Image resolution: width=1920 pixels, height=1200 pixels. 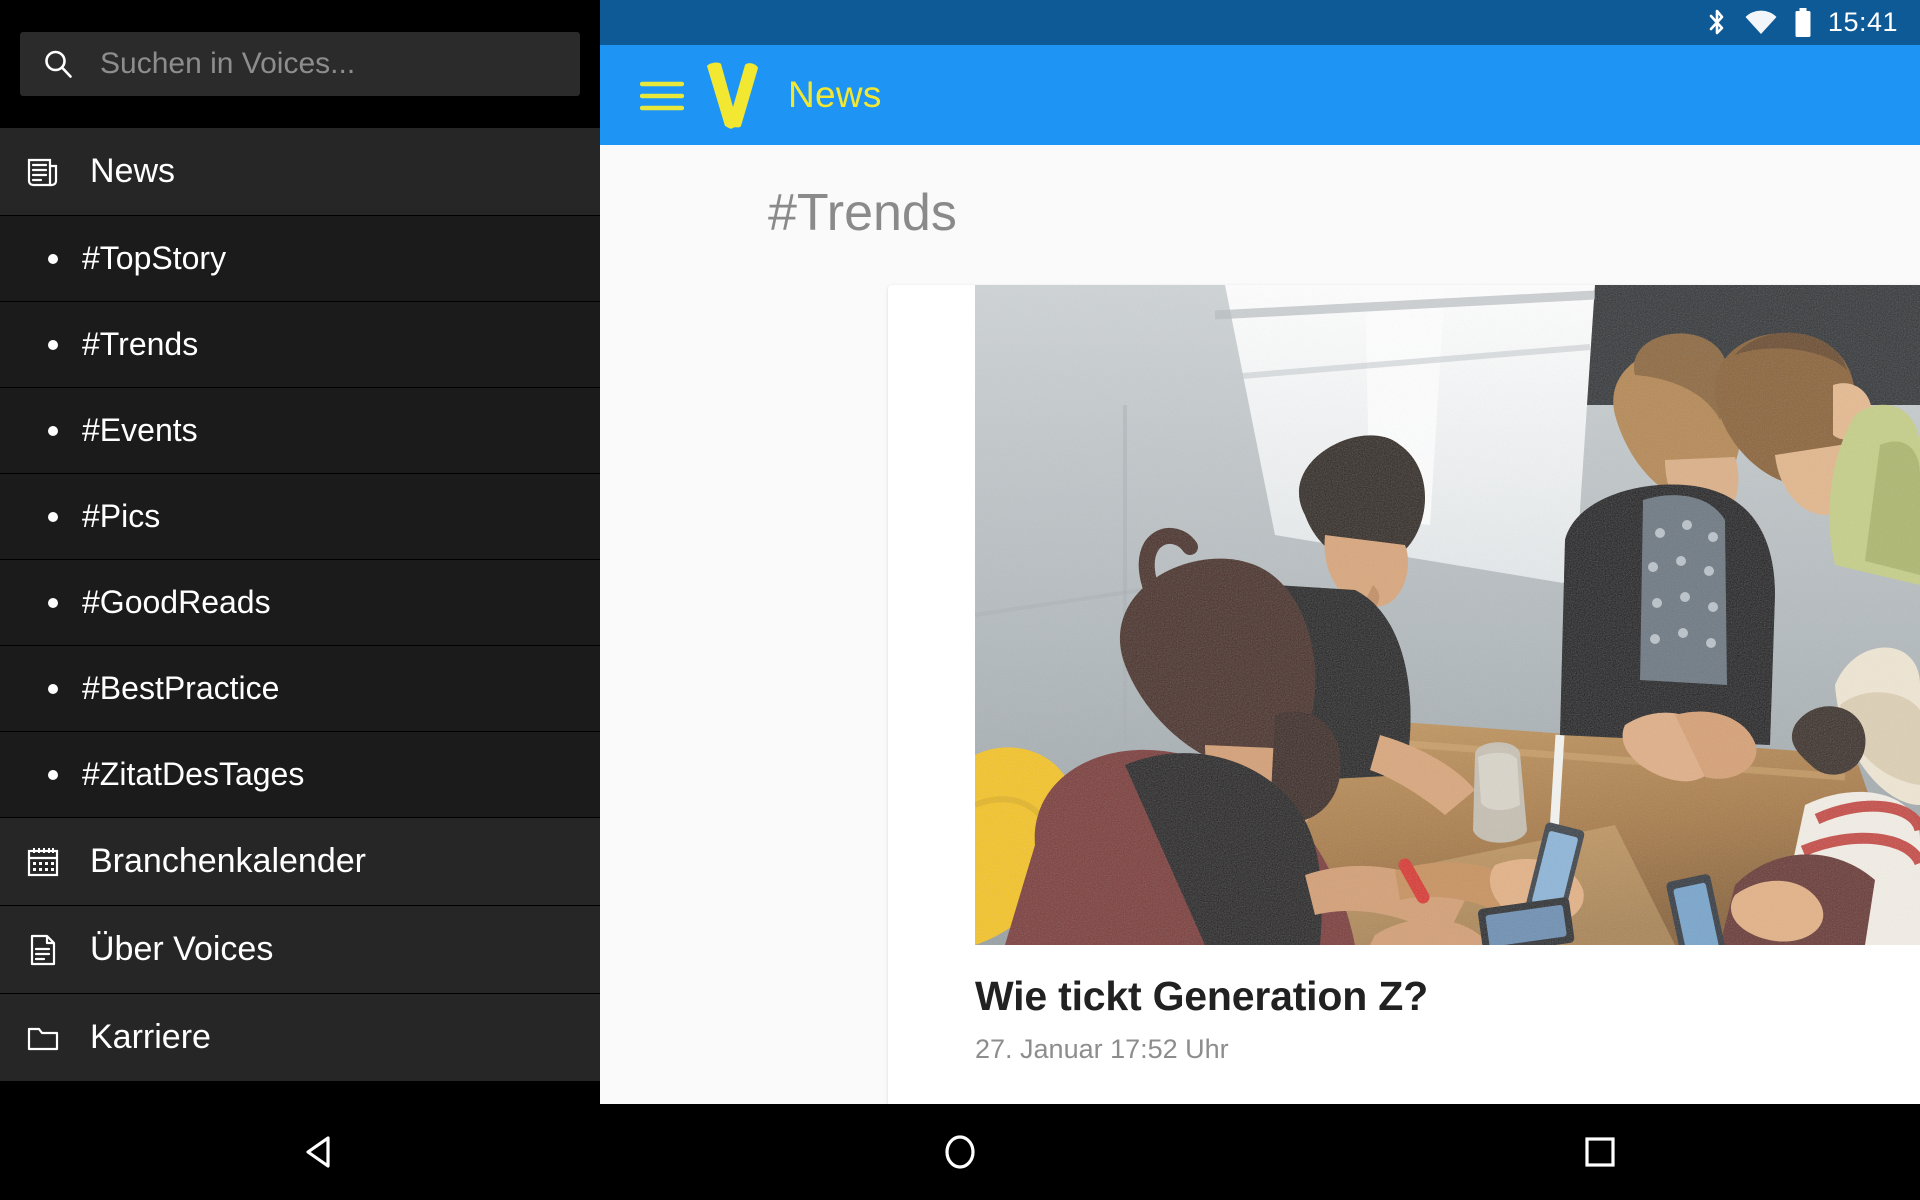 I want to click on hamburger-menu-icon, so click(x=662, y=98).